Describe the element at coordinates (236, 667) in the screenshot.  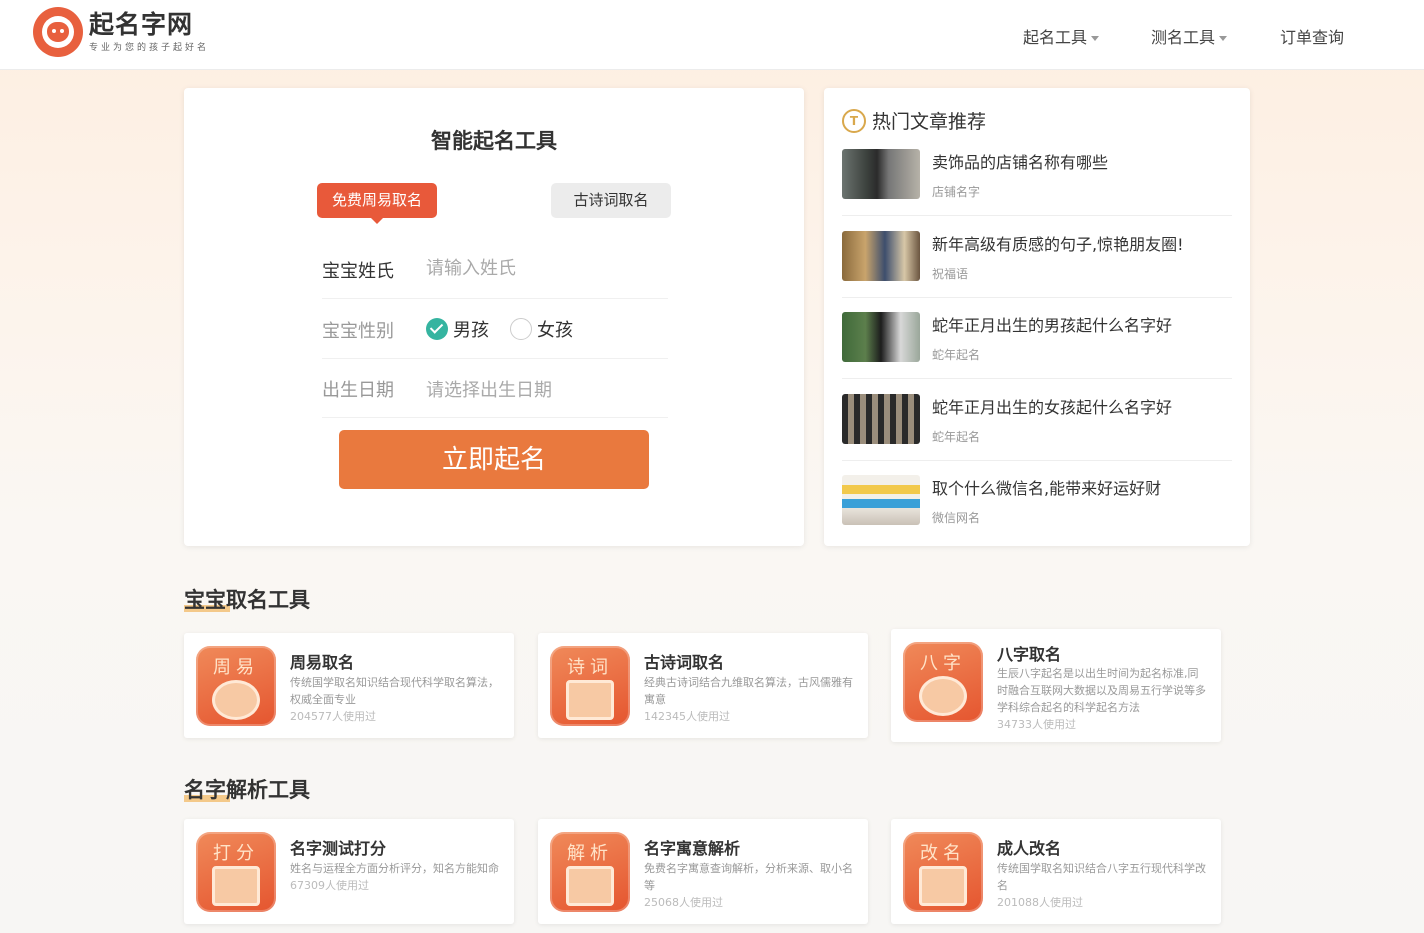
I see `icon-word: 周易` at that location.